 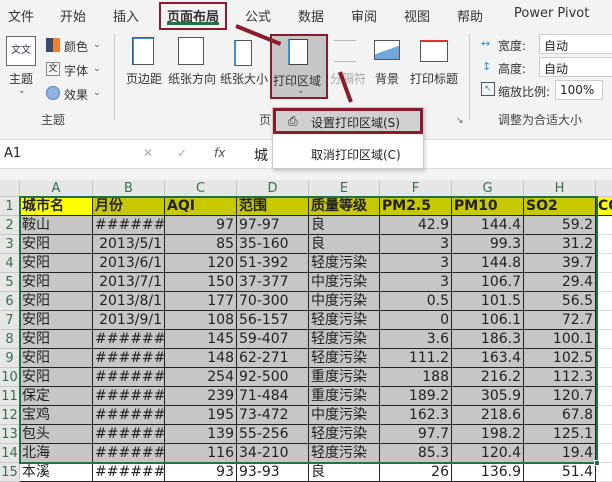 What do you see at coordinates (10, 453) in the screenshot?
I see `row-header: 14` at bounding box center [10, 453].